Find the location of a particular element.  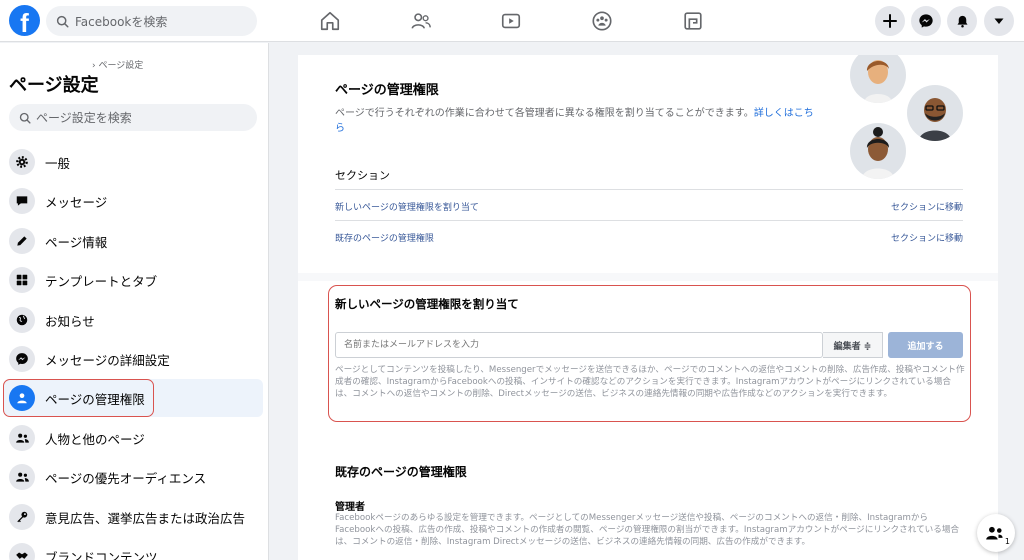

sidebar-item-label: メッセージの詳細設定 is located at coordinates (107, 360).